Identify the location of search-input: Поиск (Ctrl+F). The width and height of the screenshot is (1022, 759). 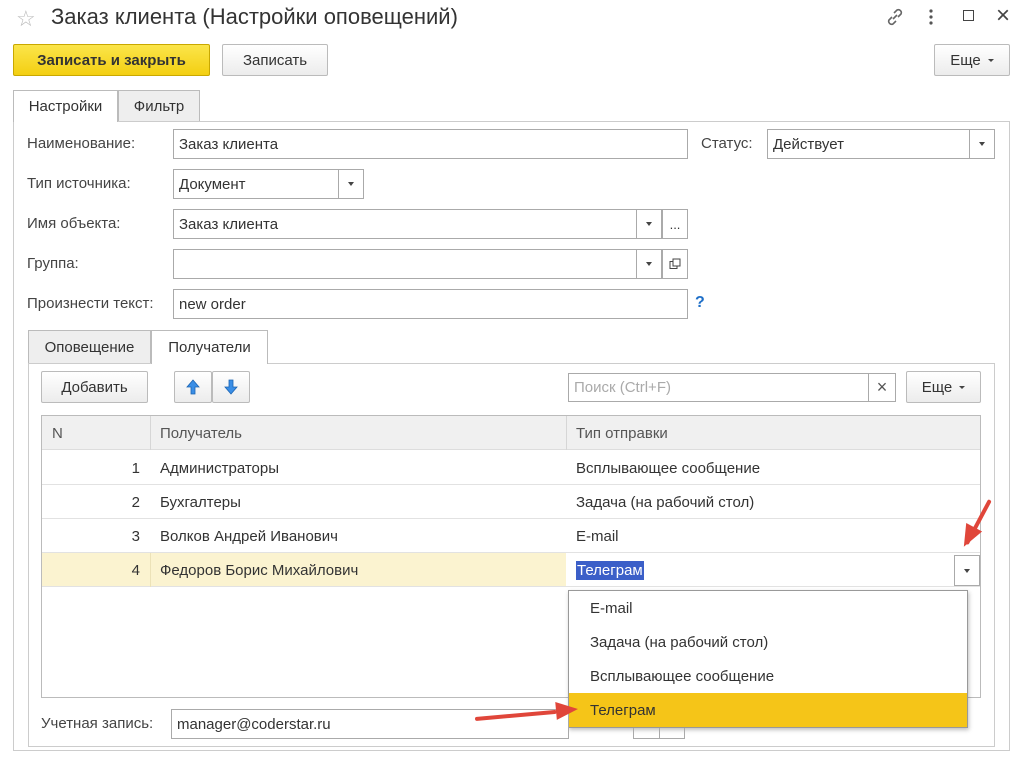
(718, 387).